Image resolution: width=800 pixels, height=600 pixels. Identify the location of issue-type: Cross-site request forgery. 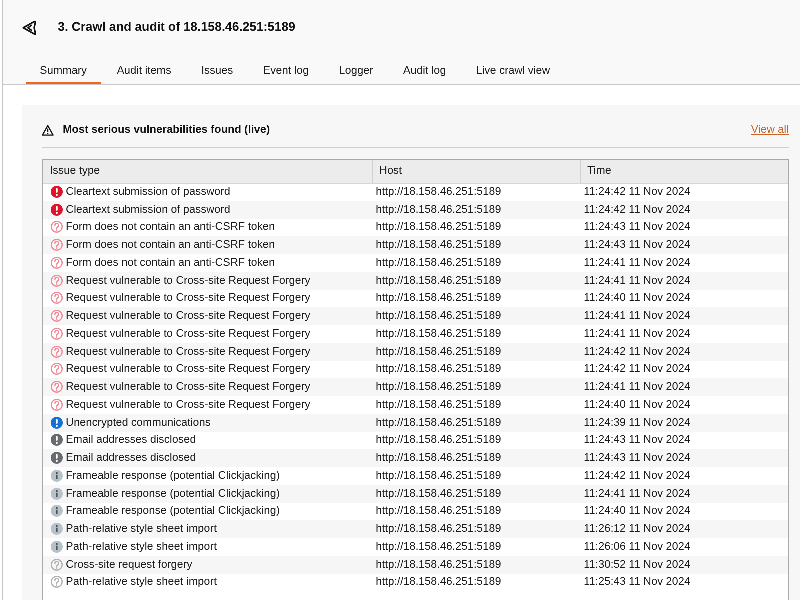
(129, 564).